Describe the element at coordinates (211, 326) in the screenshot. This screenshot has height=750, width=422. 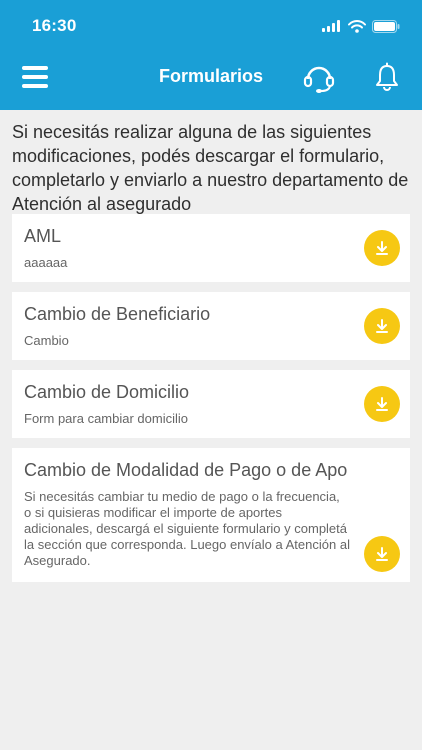
I see `form-card-cambio-beneficiario: Cambio de Beneficiario Cambio` at that location.